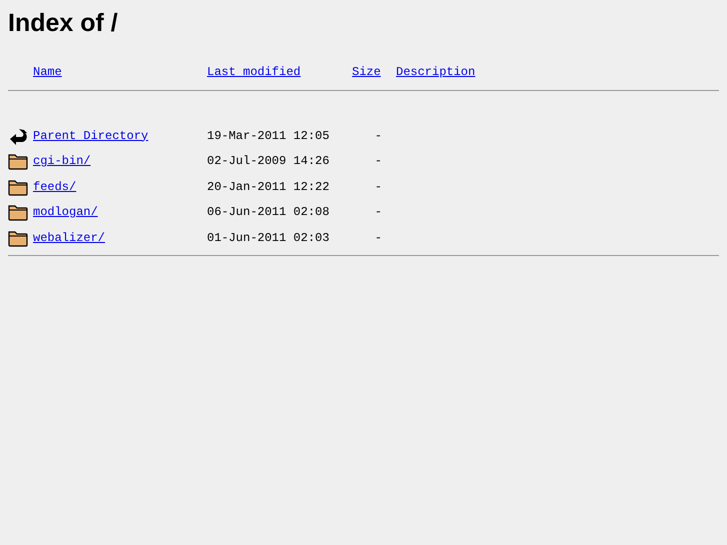  What do you see at coordinates (90, 135) in the screenshot?
I see `entry-link: Parent Directory` at bounding box center [90, 135].